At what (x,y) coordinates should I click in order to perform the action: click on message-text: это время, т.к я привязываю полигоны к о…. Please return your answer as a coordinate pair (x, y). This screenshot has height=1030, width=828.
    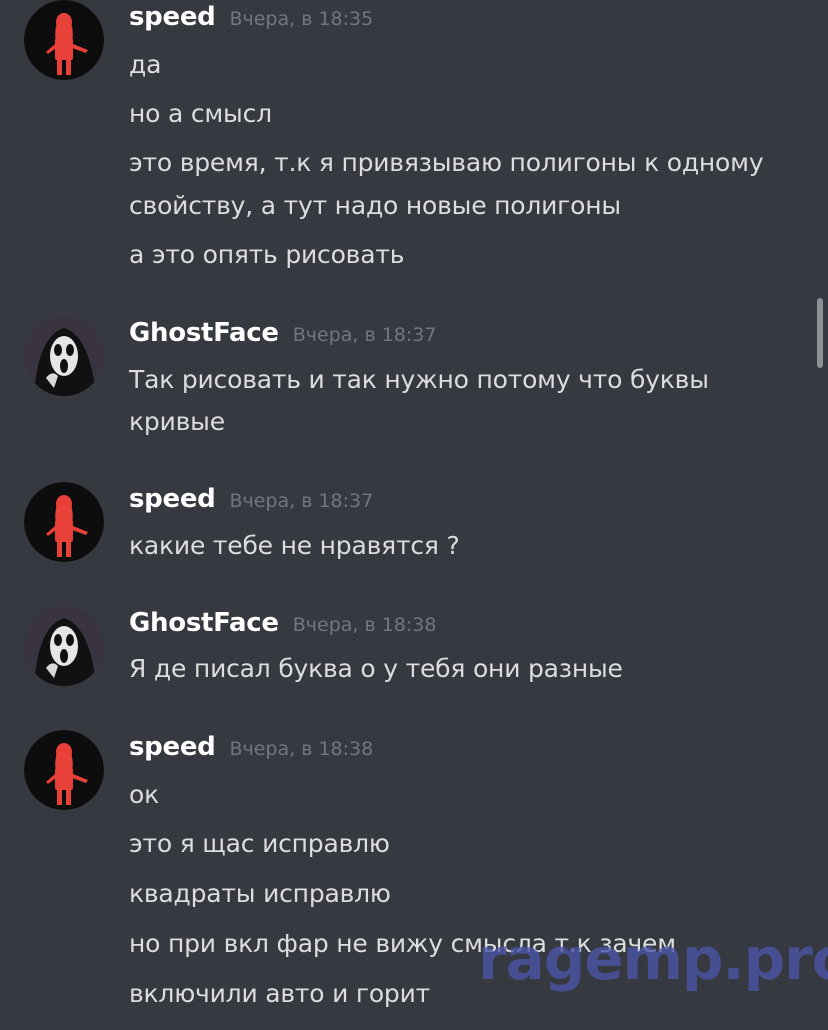
    Looking at the image, I should click on (446, 162).